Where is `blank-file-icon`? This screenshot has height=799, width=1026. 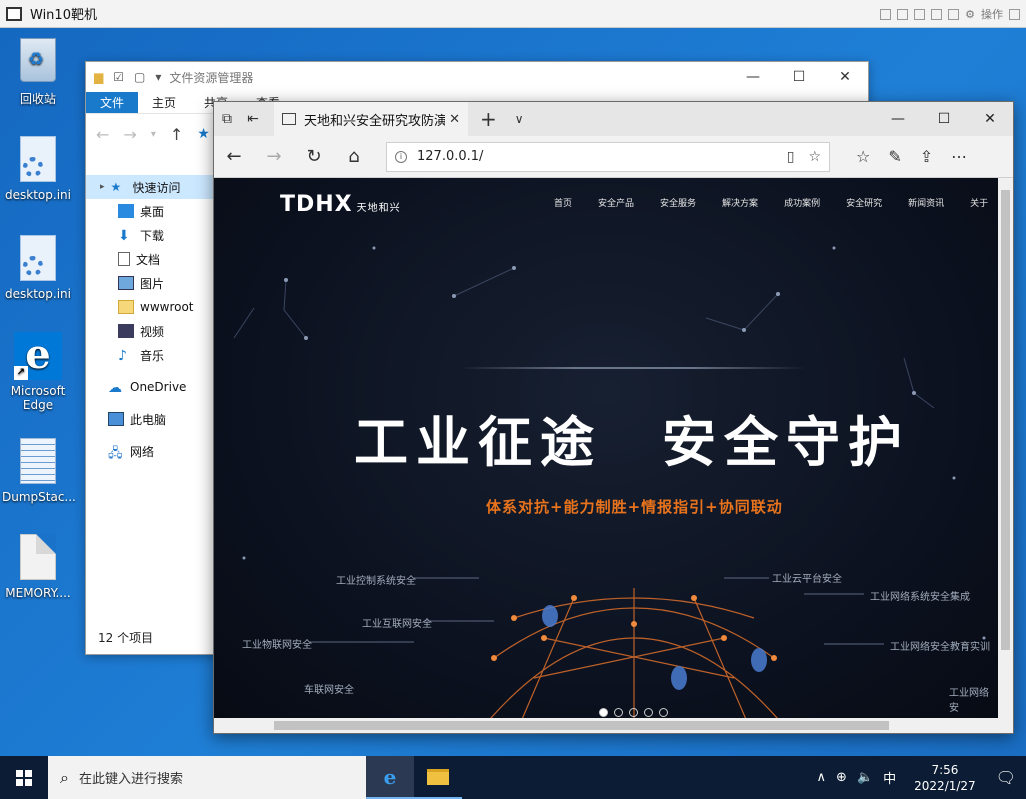 blank-file-icon is located at coordinates (38, 557).